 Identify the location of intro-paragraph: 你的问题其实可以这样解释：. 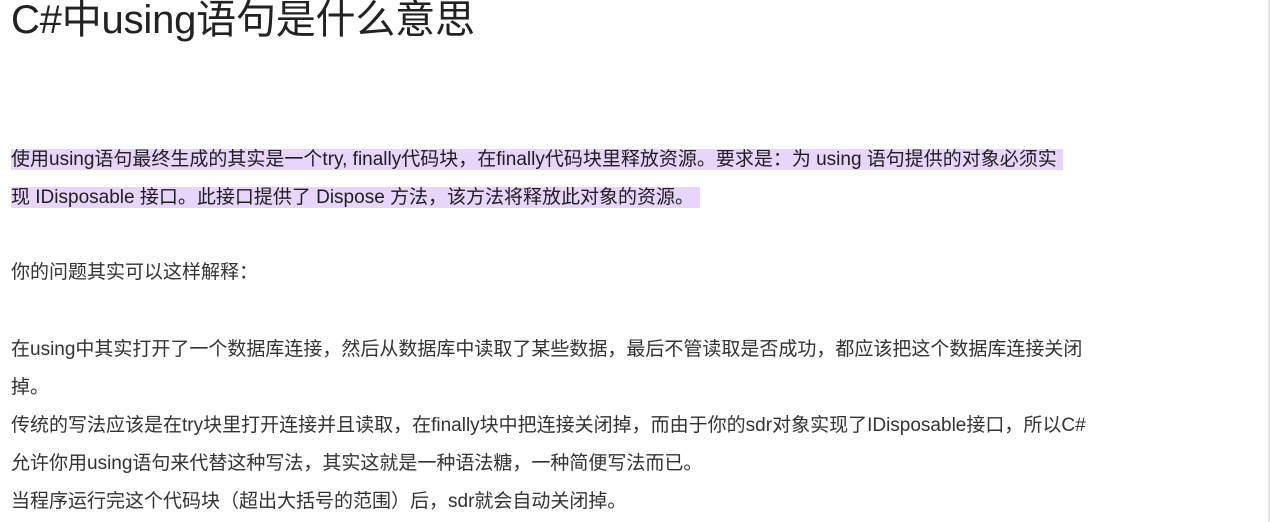
(618, 273).